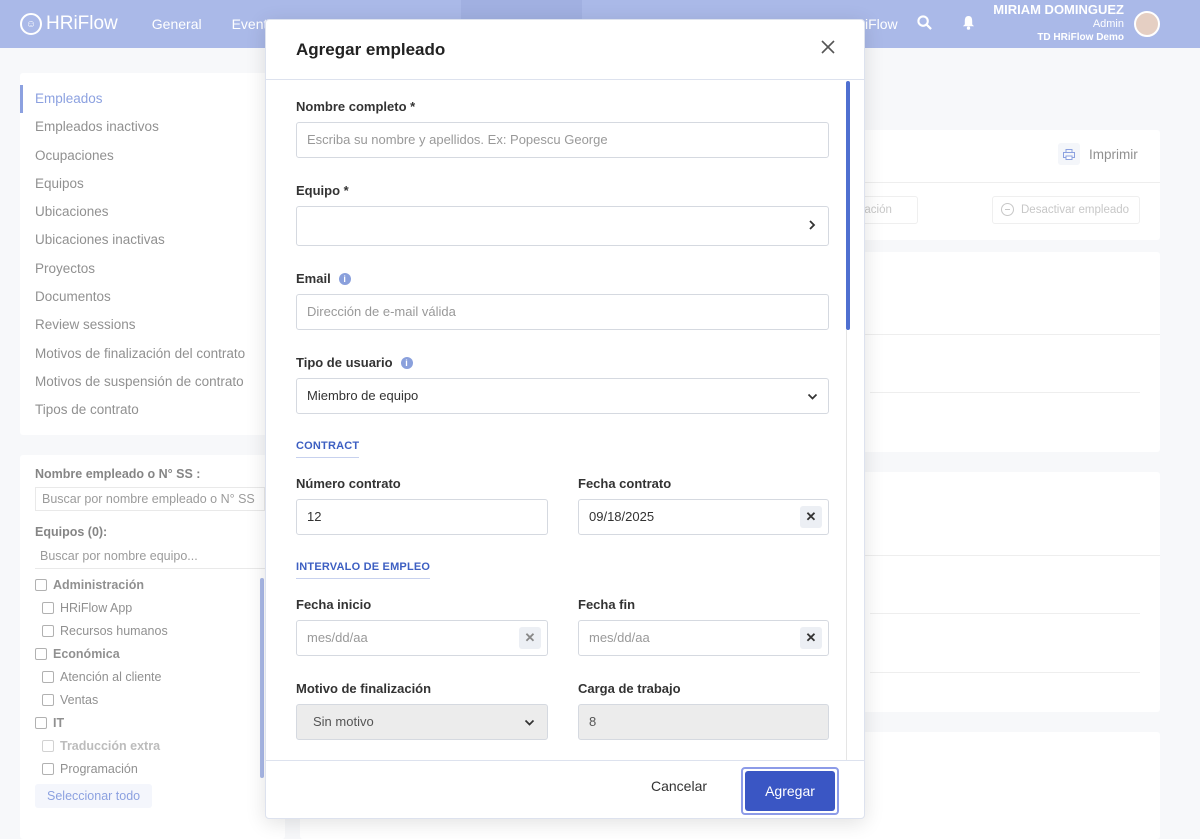 This screenshot has height=839, width=1200. Describe the element at coordinates (363, 570) in the screenshot. I see `interval-section-title: INTERVALO DE EMPLEO` at that location.